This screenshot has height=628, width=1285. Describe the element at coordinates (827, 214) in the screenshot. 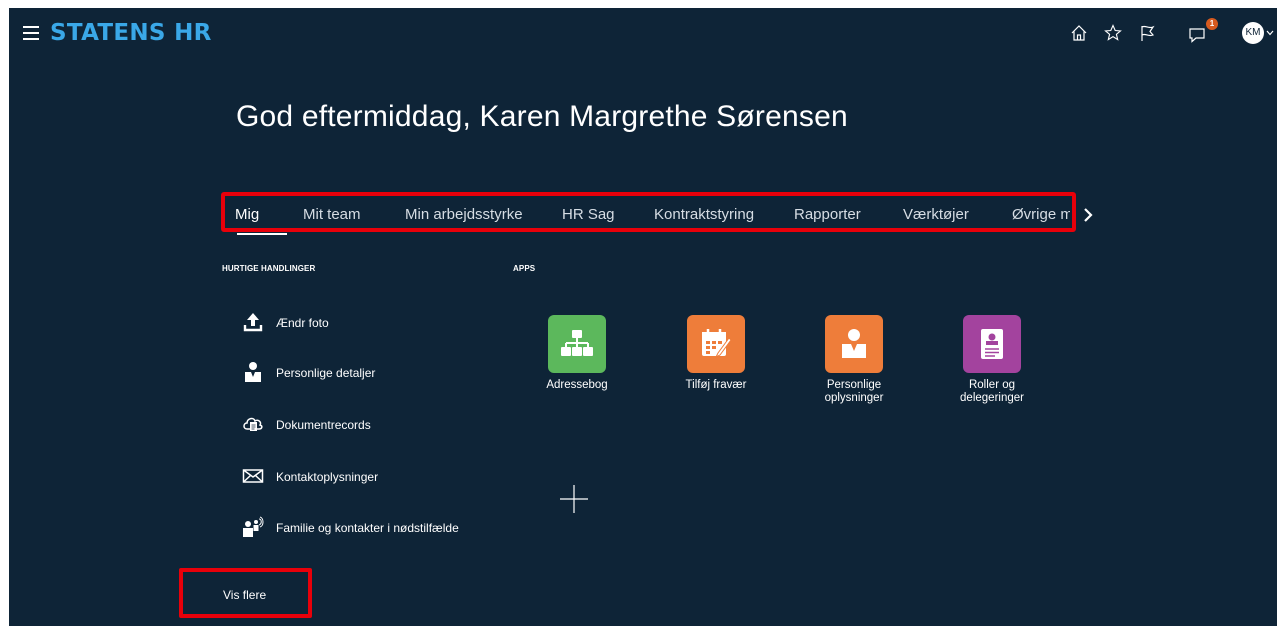

I see `tab-rapporter: Rapporter` at that location.